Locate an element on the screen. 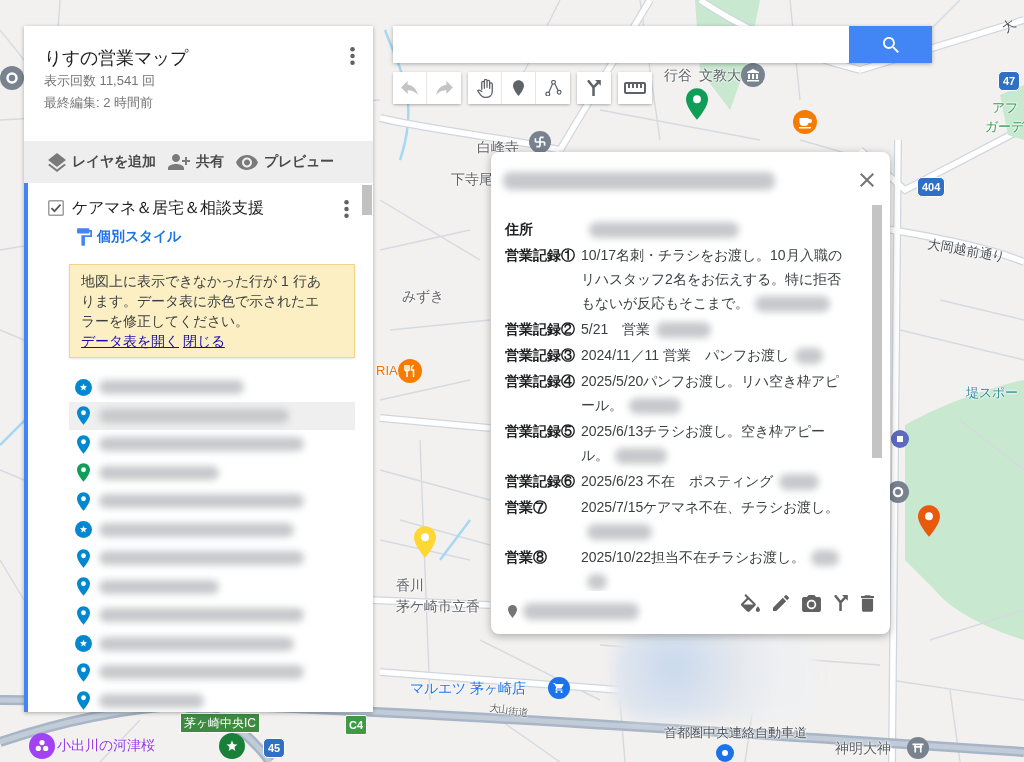  restaurant-icon is located at coordinates (410, 371).